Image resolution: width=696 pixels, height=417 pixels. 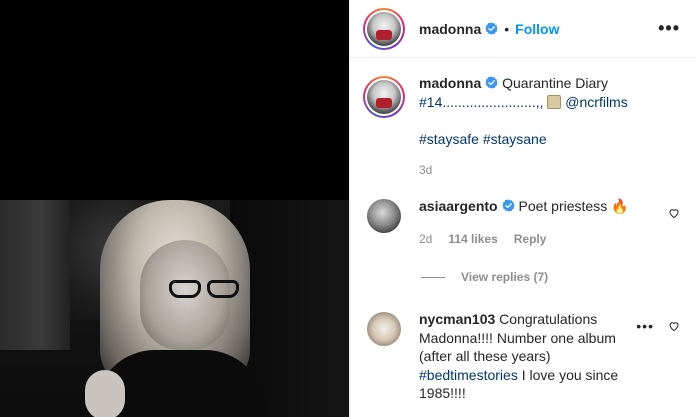 What do you see at coordinates (458, 206) in the screenshot?
I see `comment-username: asiaargento` at bounding box center [458, 206].